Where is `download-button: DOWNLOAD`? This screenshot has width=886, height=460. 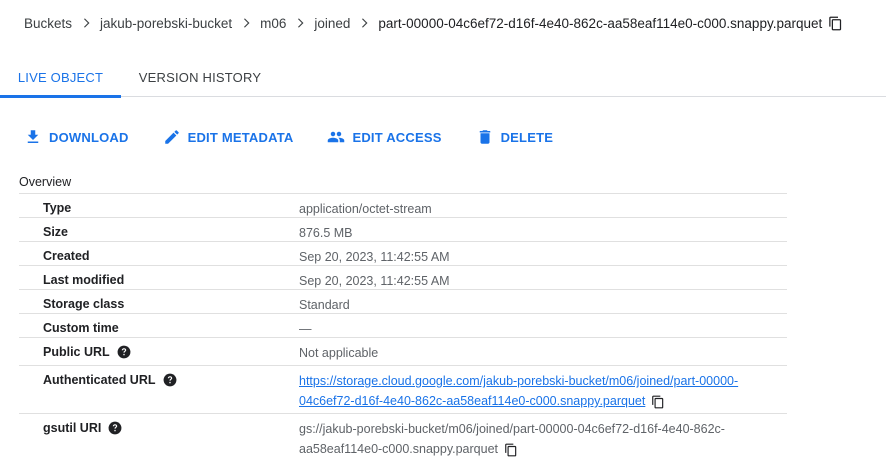 download-button: DOWNLOAD is located at coordinates (76, 137).